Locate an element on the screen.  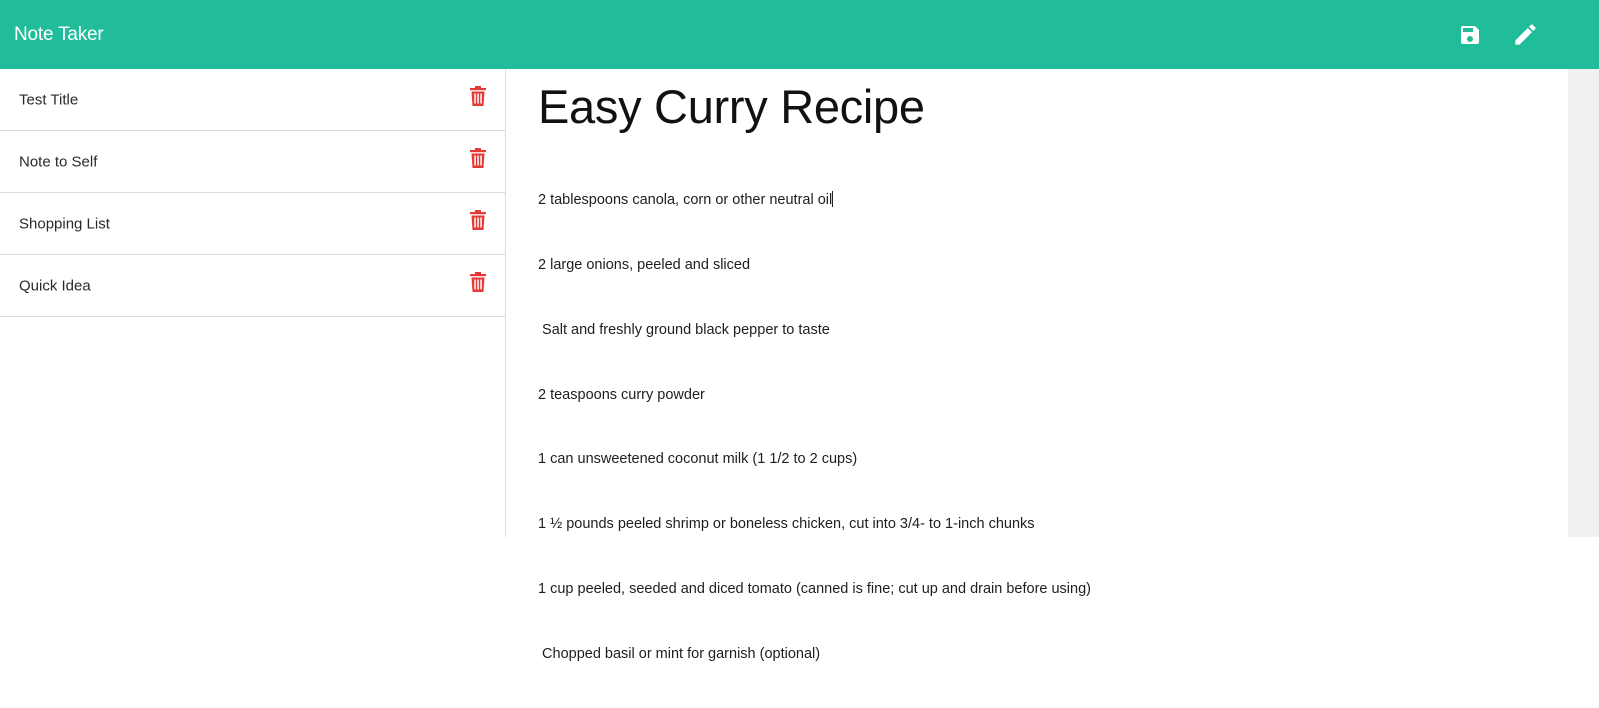
save-icon is located at coordinates (1470, 34).